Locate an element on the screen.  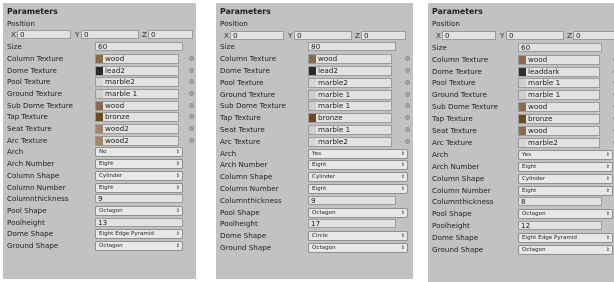
poolheight-field: 12 is located at coordinates (560, 226).